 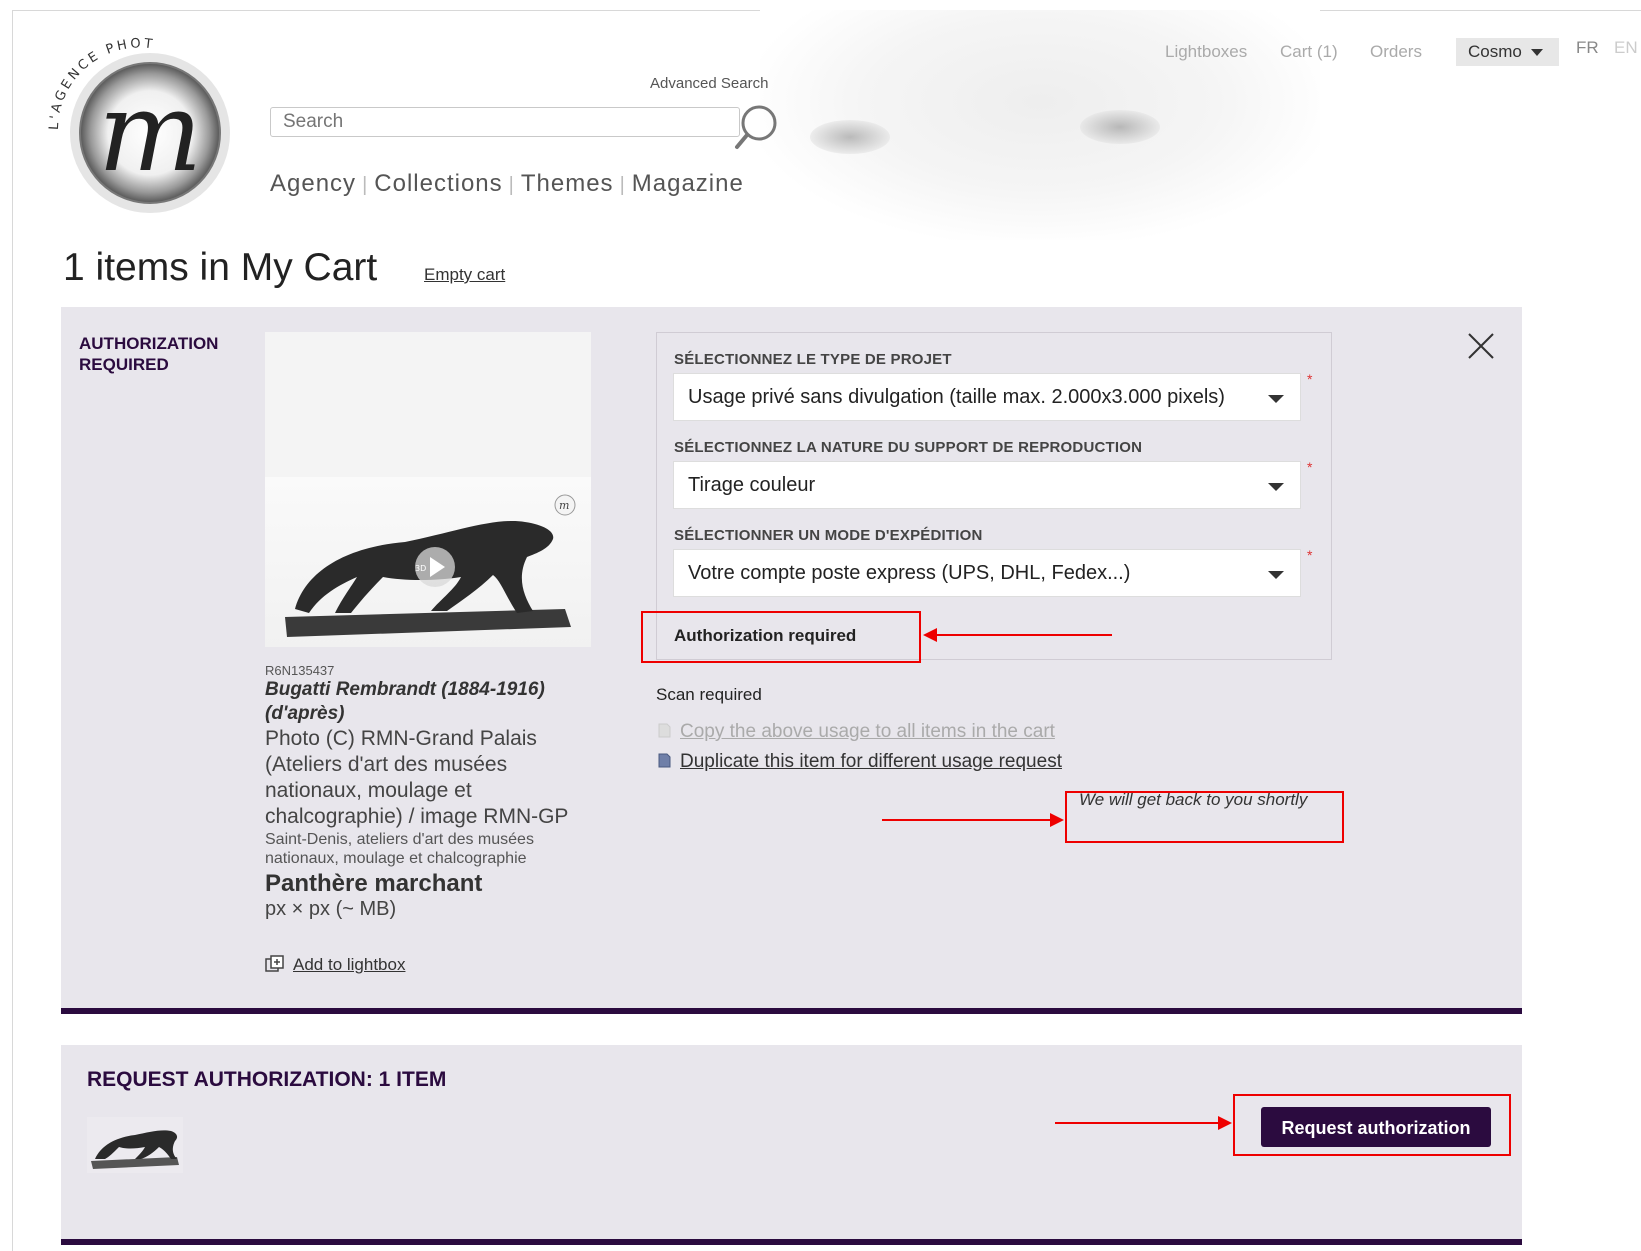 What do you see at coordinates (428, 404) in the screenshot?
I see `thumbnail-placeholder` at bounding box center [428, 404].